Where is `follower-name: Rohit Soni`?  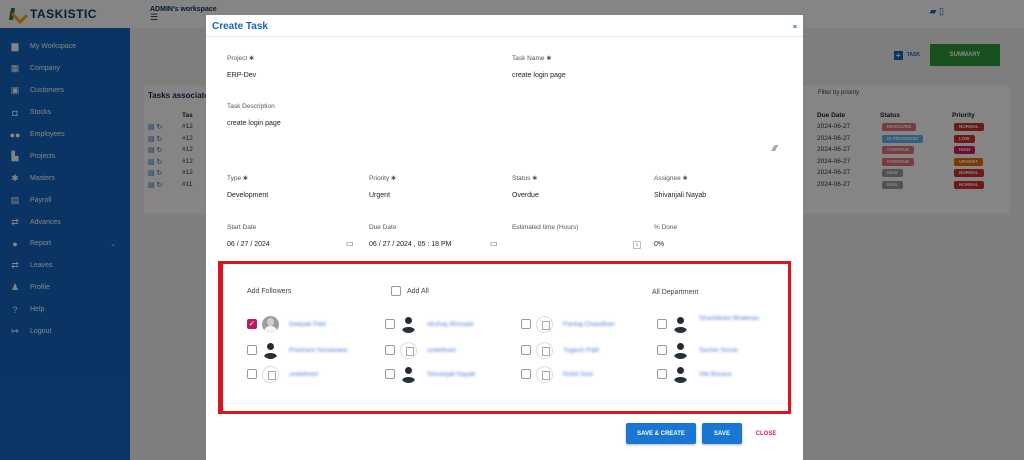 follower-name: Rohit Soni is located at coordinates (578, 374).